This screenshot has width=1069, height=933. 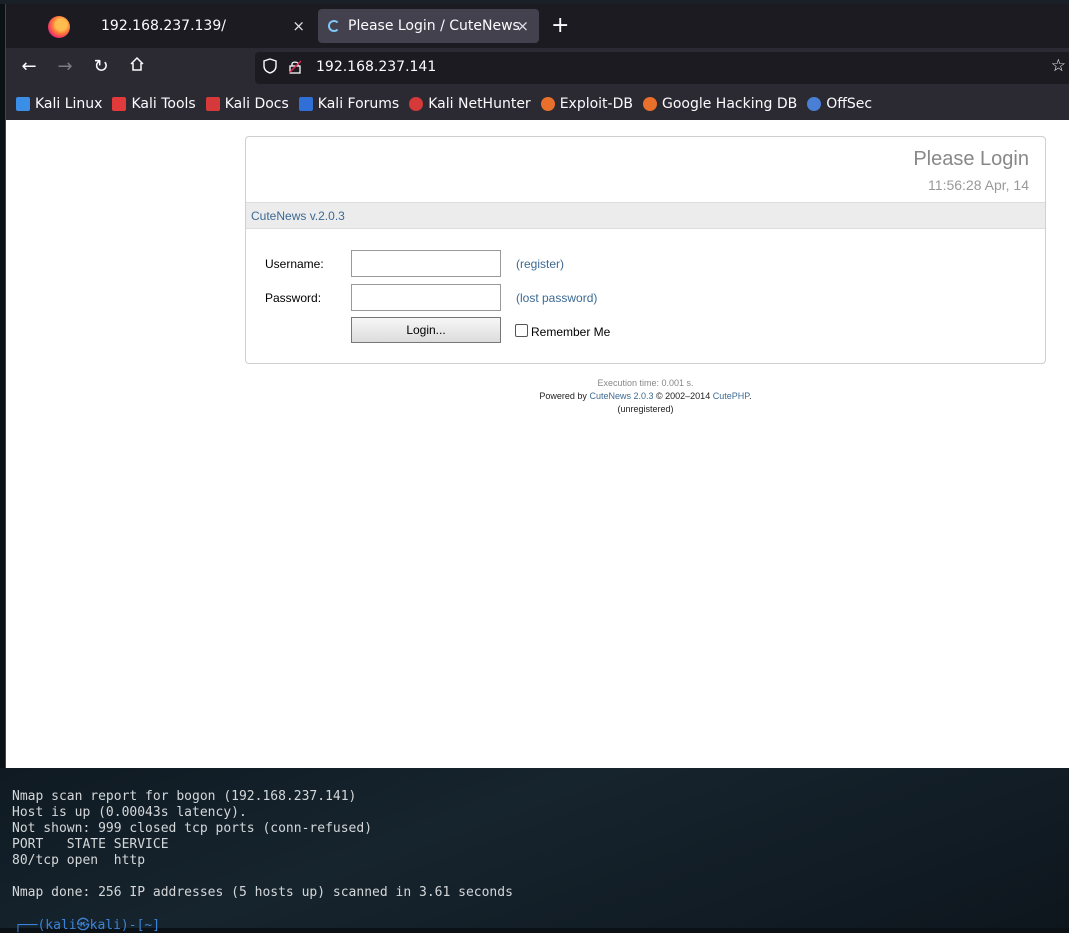 What do you see at coordinates (596, 104) in the screenshot?
I see `bookmark-label: Exploit-DB` at bounding box center [596, 104].